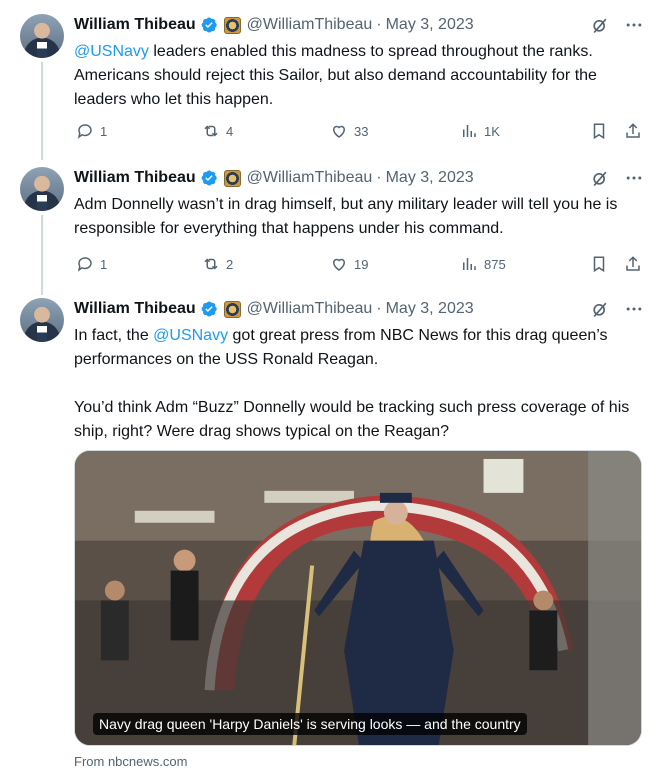 The height and width of the screenshot is (773, 672). What do you see at coordinates (495, 264) in the screenshot?
I see `view-count: 875` at bounding box center [495, 264].